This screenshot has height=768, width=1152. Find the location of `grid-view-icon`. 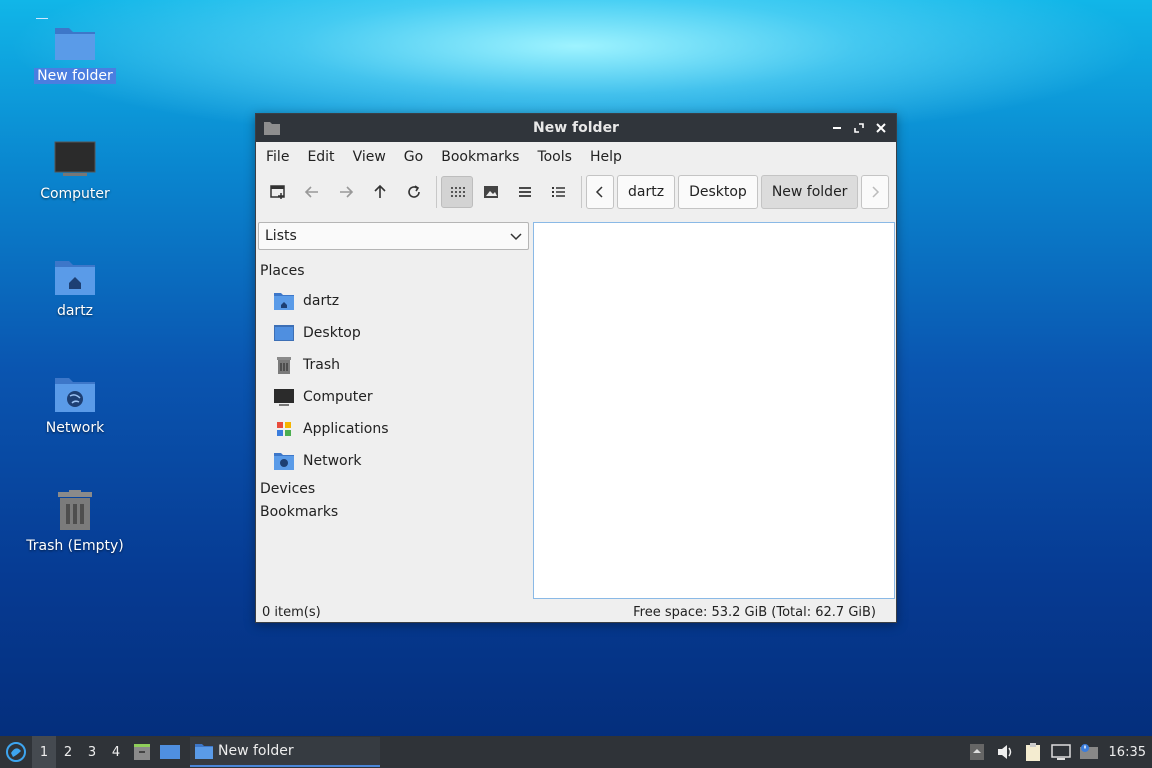

grid-view-icon is located at coordinates (458, 192).